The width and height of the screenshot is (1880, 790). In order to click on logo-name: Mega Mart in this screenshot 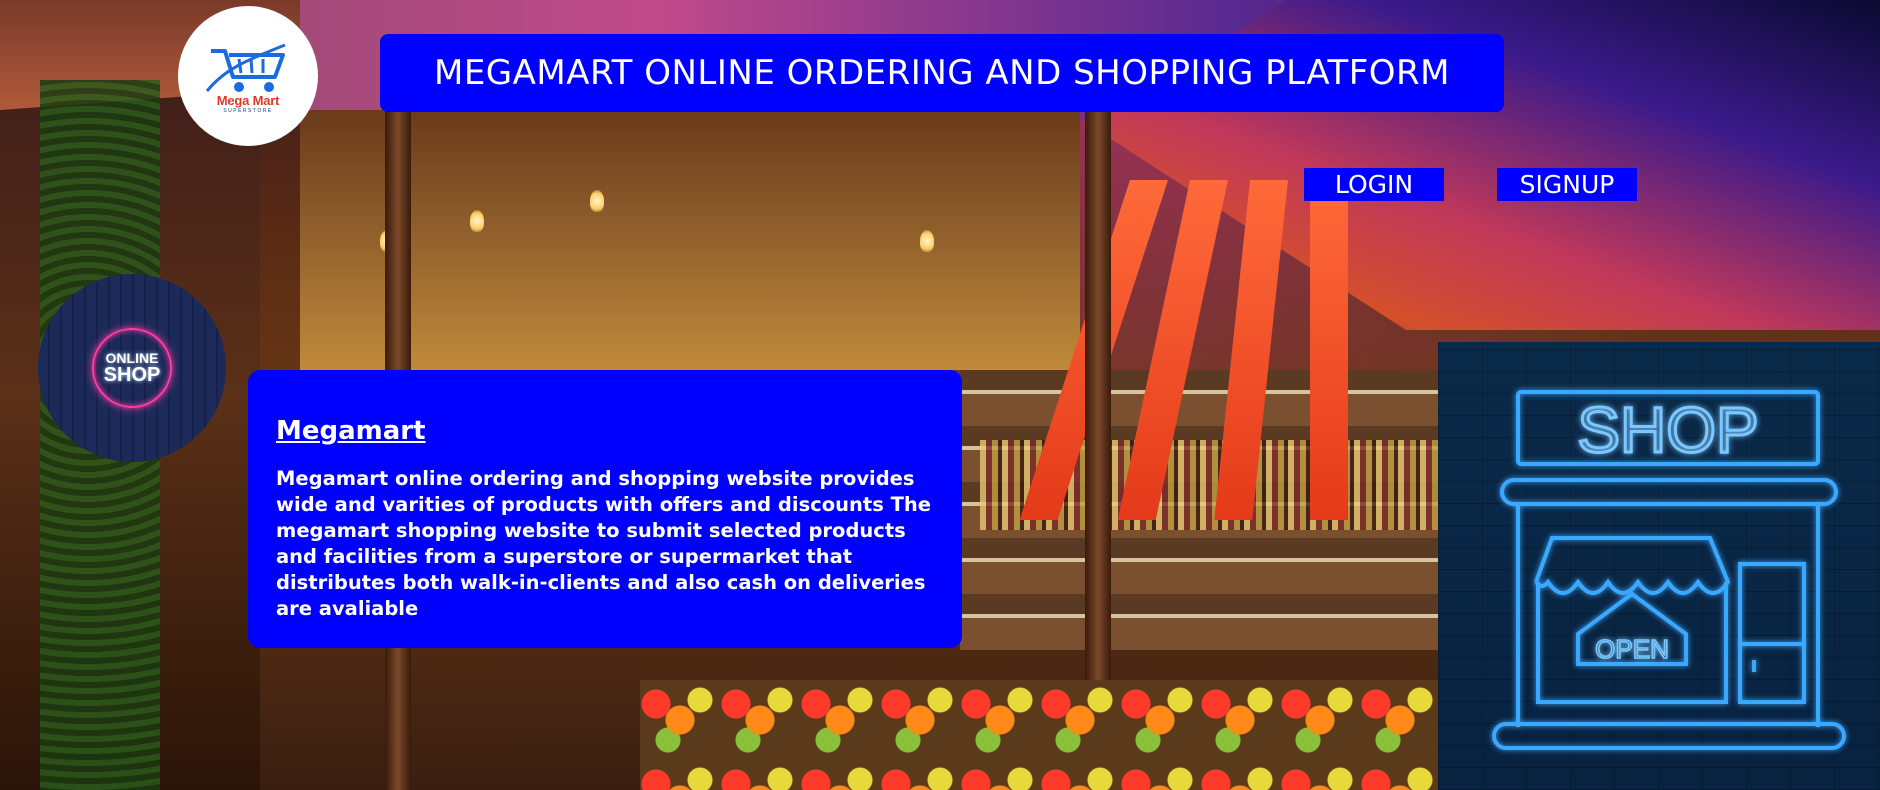, I will do `click(248, 100)`.